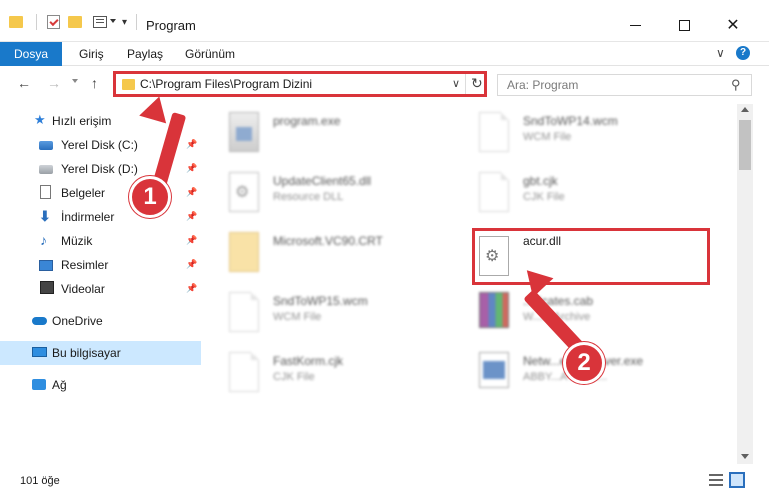  I want to click on address-bar: C:\Program Files\Program Dizini ∨ ↻, so click(300, 84).